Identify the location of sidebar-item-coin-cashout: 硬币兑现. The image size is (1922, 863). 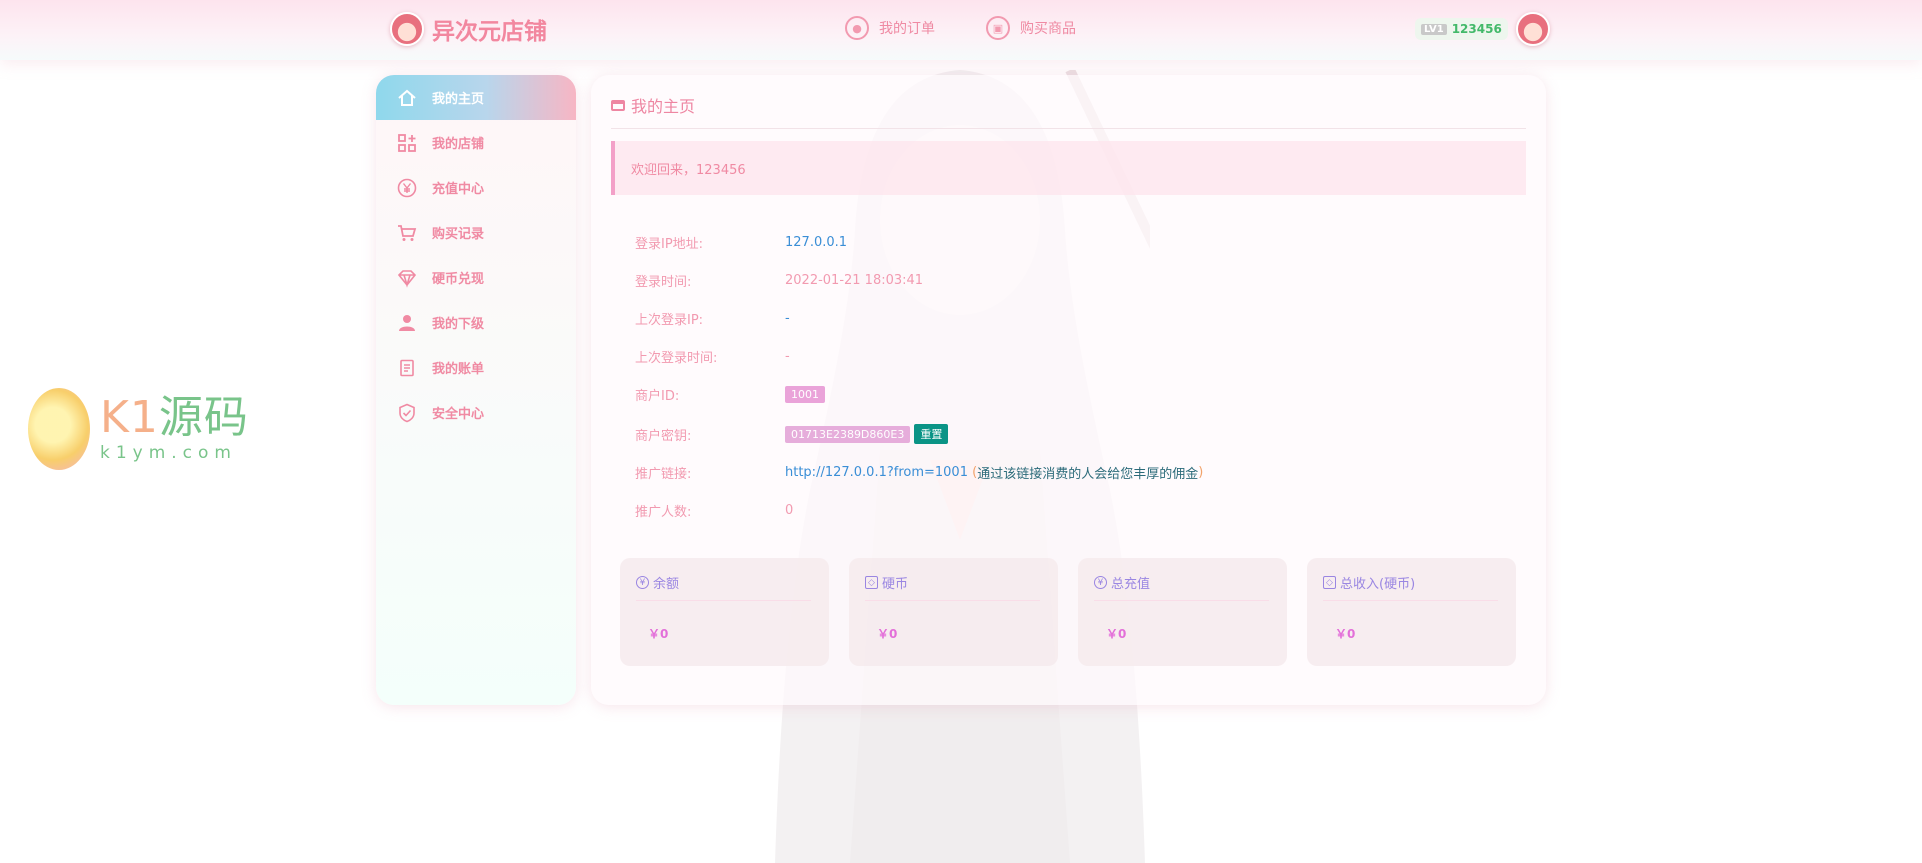
(476, 277).